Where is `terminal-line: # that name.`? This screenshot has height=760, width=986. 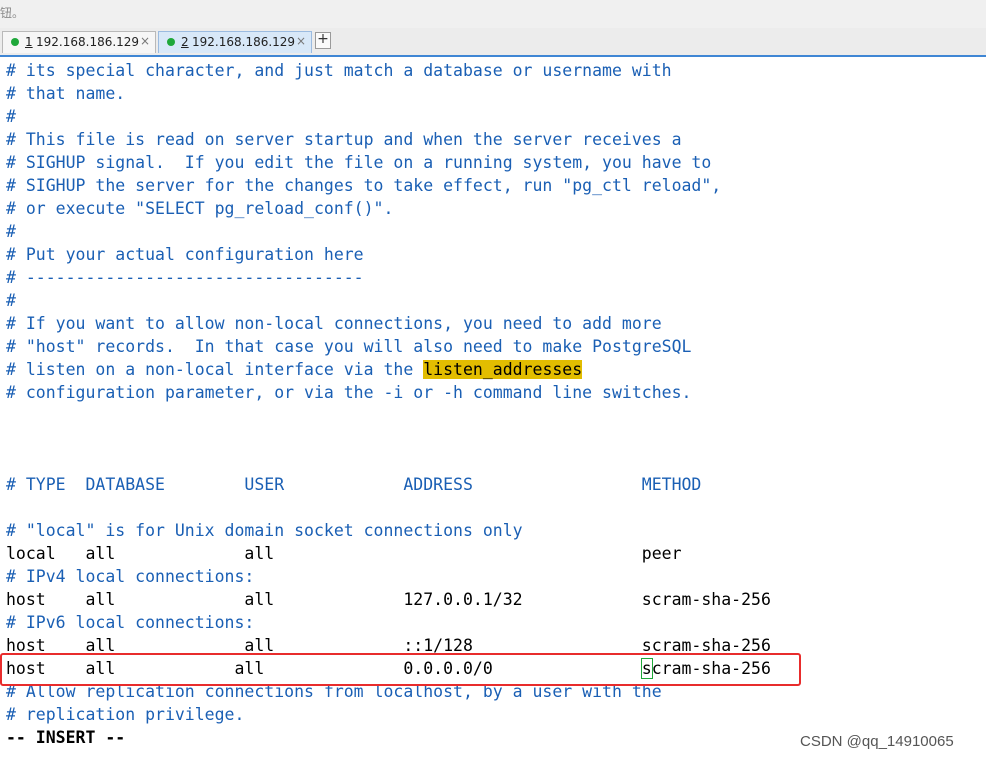 terminal-line: # that name. is located at coordinates (66, 93).